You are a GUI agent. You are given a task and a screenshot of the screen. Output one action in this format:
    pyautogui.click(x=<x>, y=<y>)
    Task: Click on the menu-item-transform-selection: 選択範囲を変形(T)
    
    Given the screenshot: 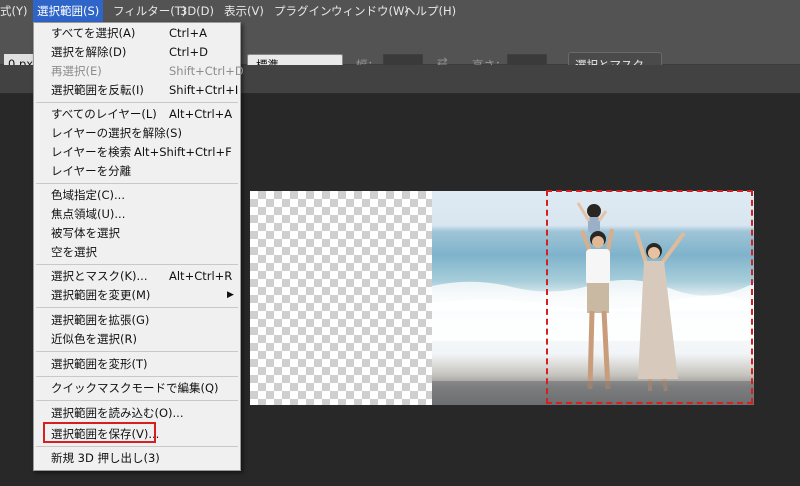 What is the action you would take?
    pyautogui.click(x=137, y=364)
    